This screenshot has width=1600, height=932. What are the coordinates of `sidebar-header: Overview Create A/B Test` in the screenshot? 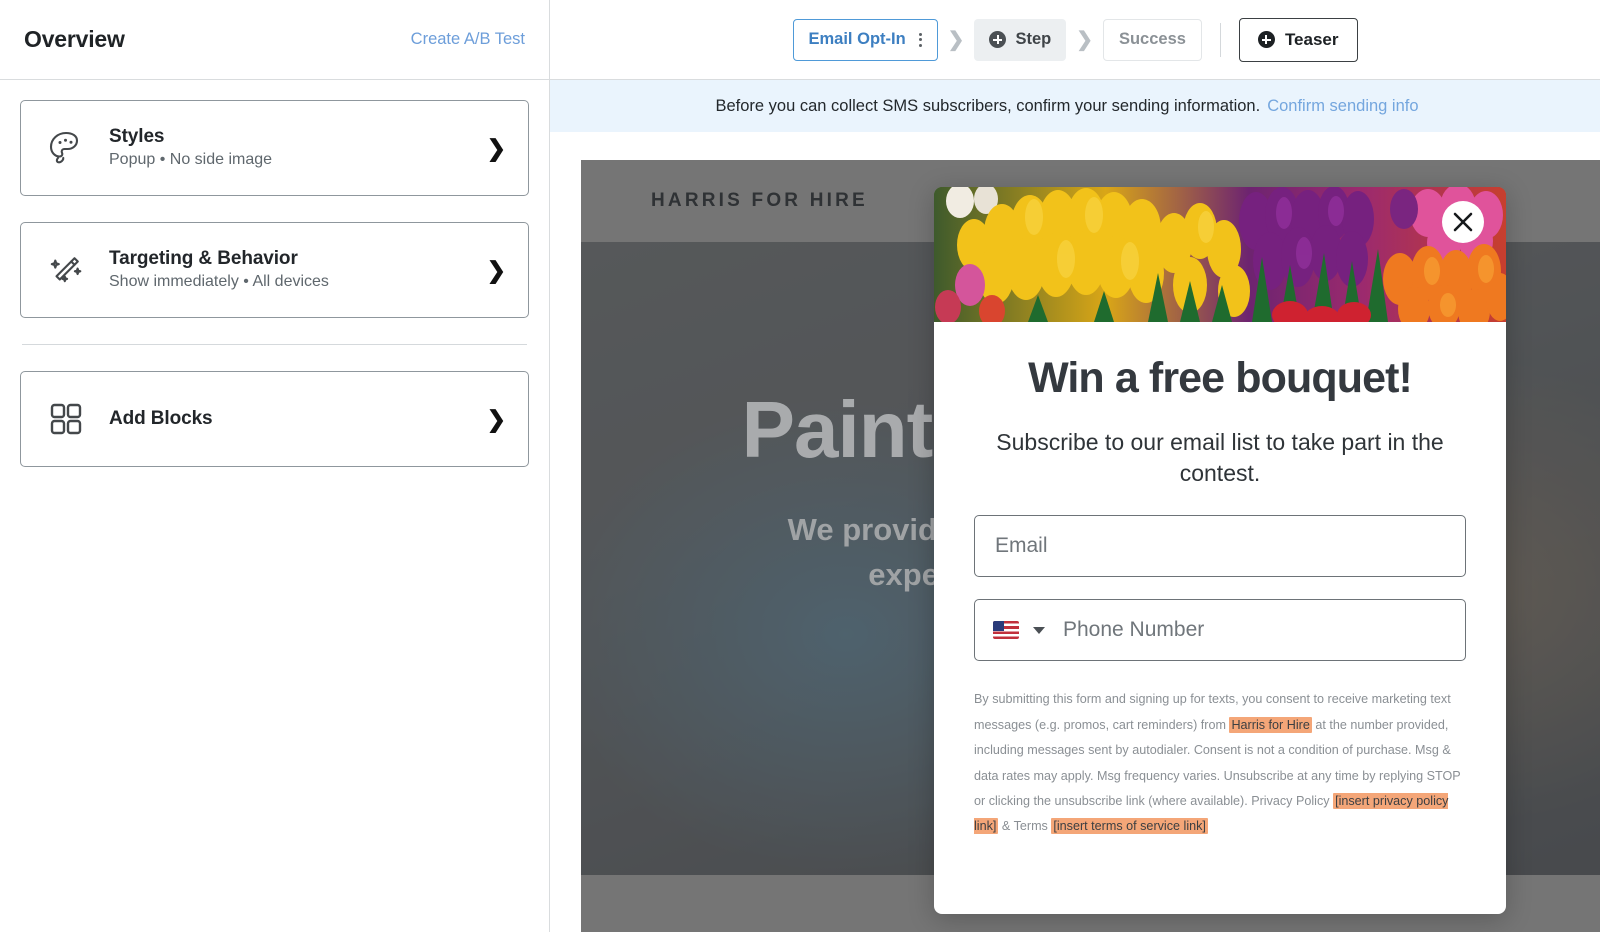 It's located at (274, 40).